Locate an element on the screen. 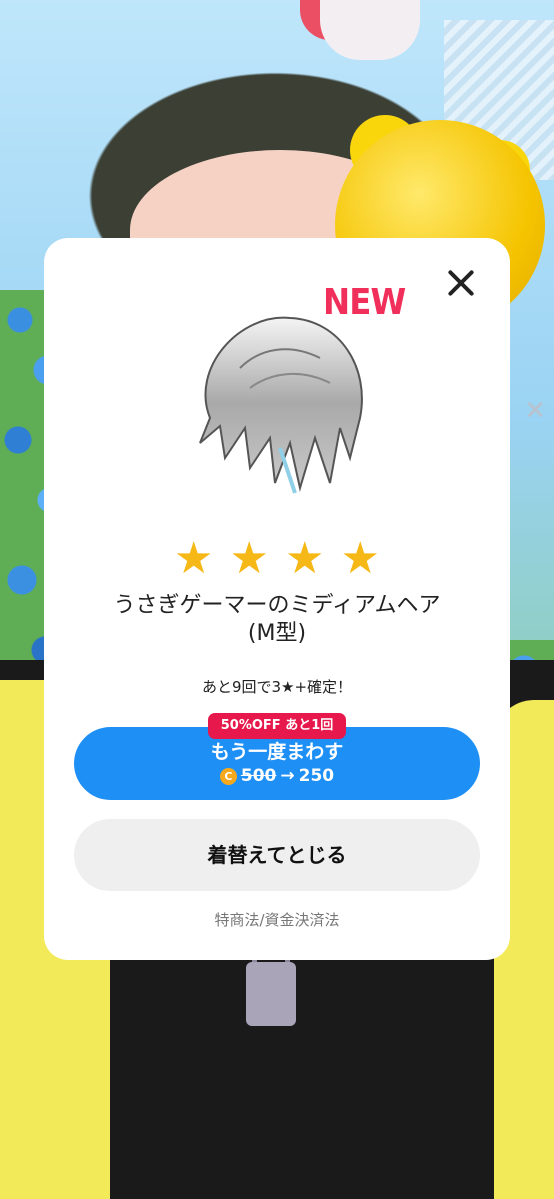 Image resolution: width=554 pixels, height=1199 pixels. item-name-line2: (M型) is located at coordinates (277, 633).